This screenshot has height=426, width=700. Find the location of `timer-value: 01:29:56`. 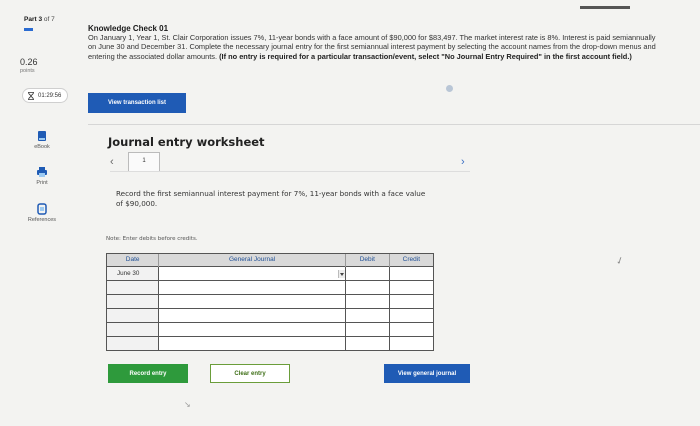

timer-value: 01:29:56 is located at coordinates (50, 95).